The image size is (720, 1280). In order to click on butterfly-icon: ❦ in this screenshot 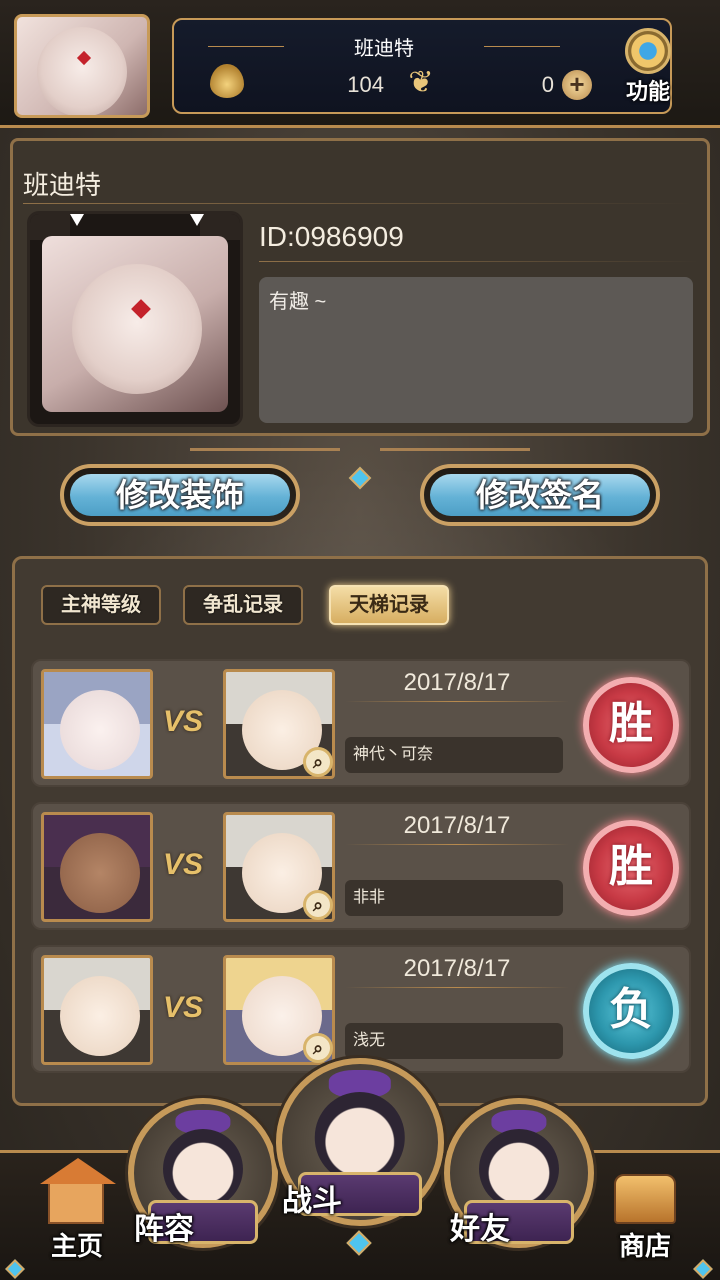, I will do `click(421, 82)`.